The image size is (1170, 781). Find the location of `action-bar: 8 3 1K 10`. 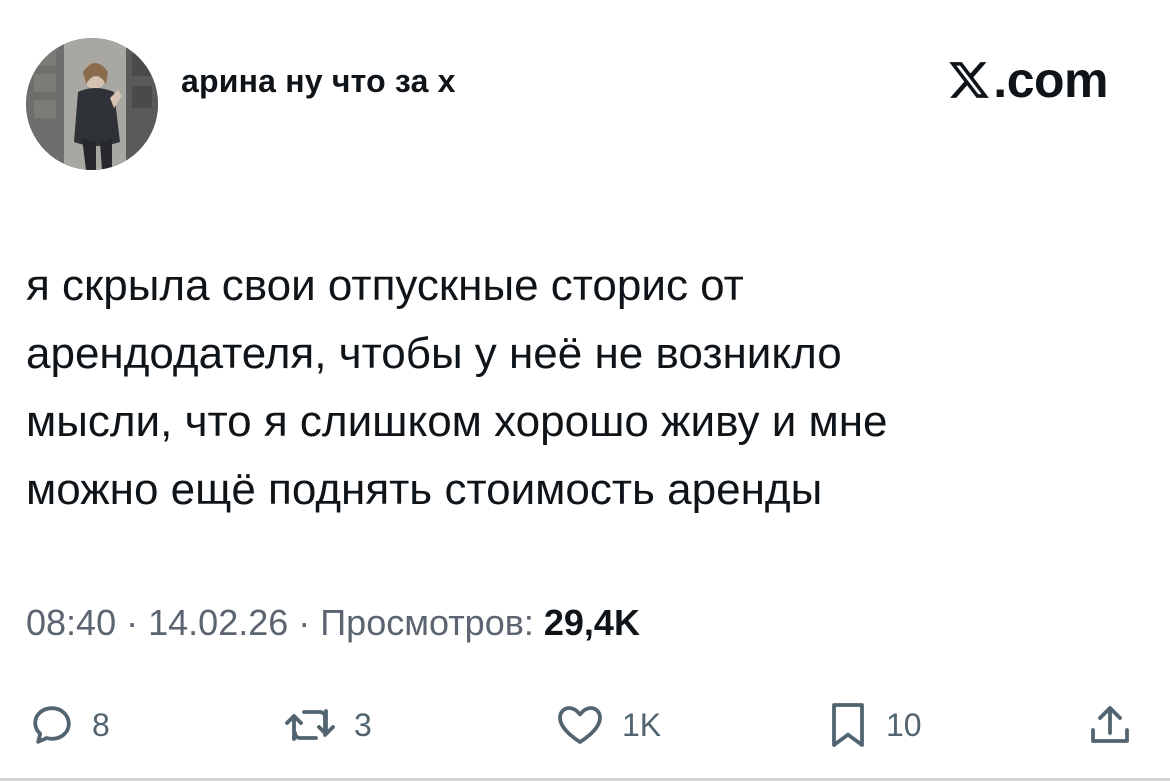

action-bar: 8 3 1K 10 is located at coordinates (585, 725).